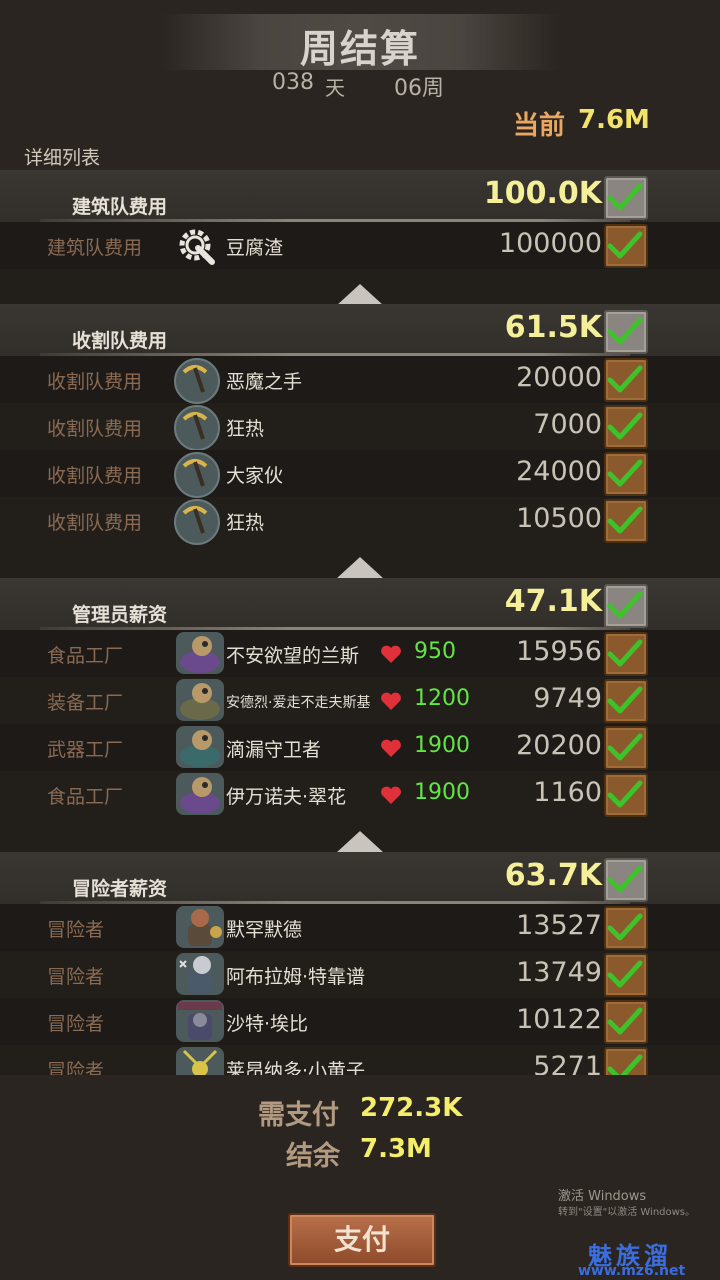  What do you see at coordinates (360, 880) in the screenshot?
I see `section-header-adventurers: 冒险者薪资 63.7K` at bounding box center [360, 880].